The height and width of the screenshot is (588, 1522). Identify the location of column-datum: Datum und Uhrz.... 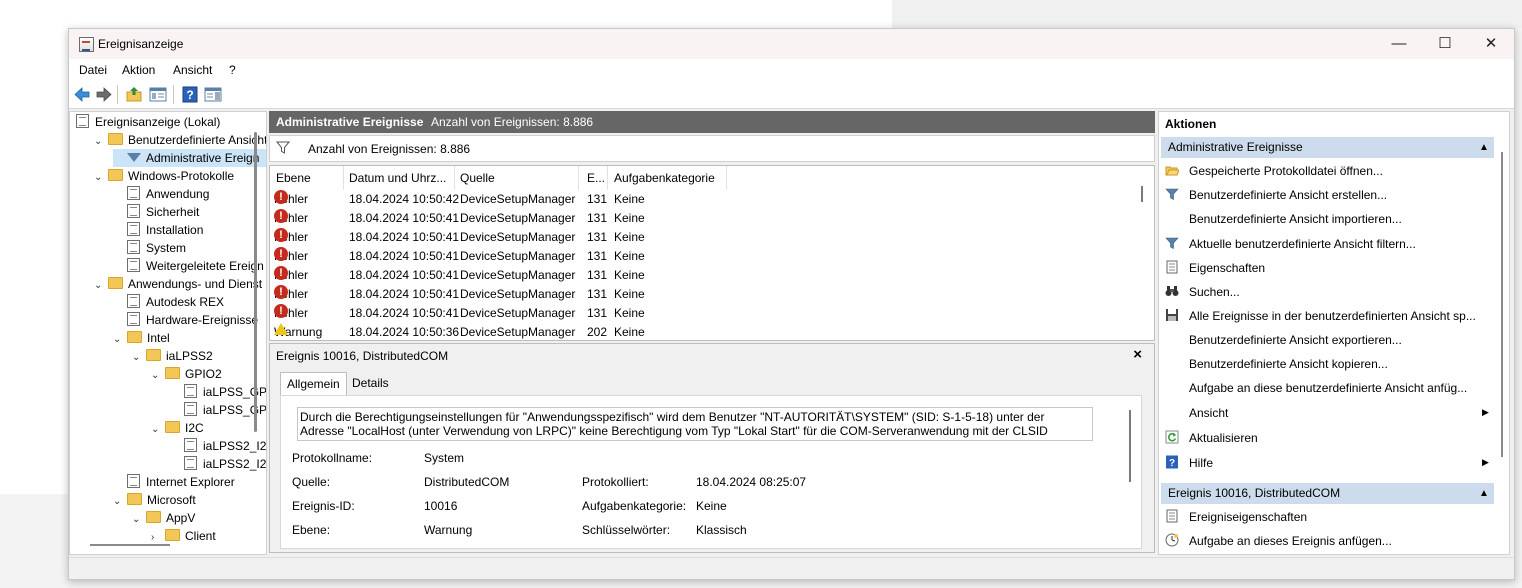
(397, 178).